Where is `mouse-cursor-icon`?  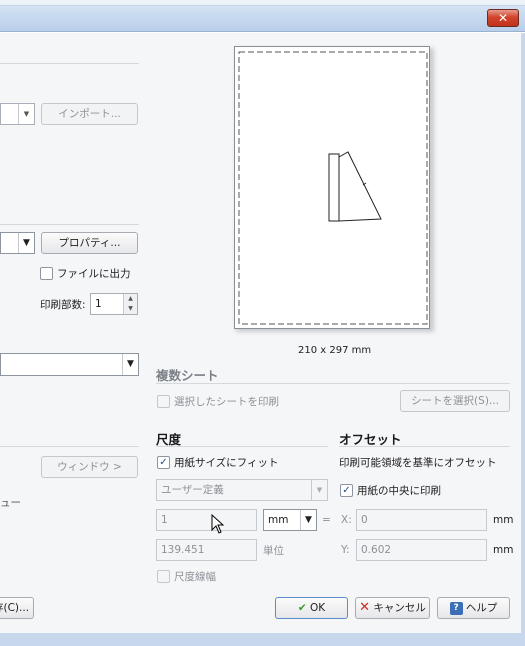 mouse-cursor-icon is located at coordinates (218, 524).